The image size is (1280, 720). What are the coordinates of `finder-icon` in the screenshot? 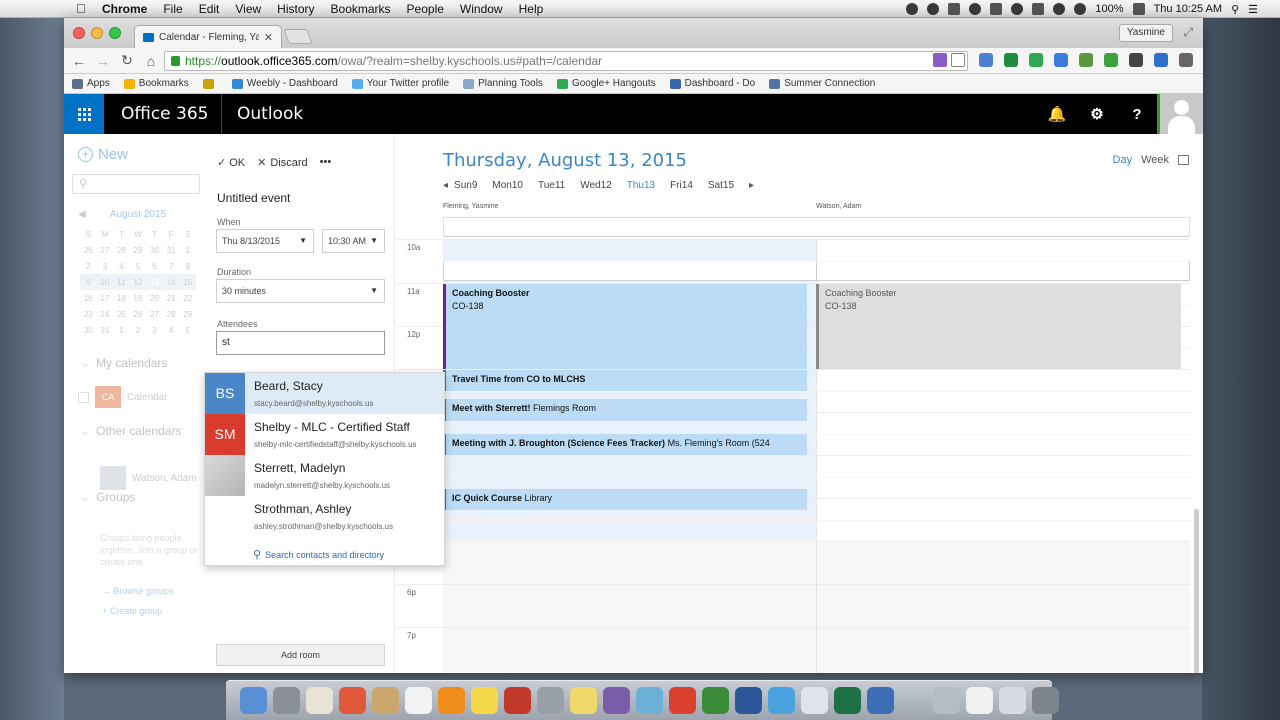 It's located at (253, 700).